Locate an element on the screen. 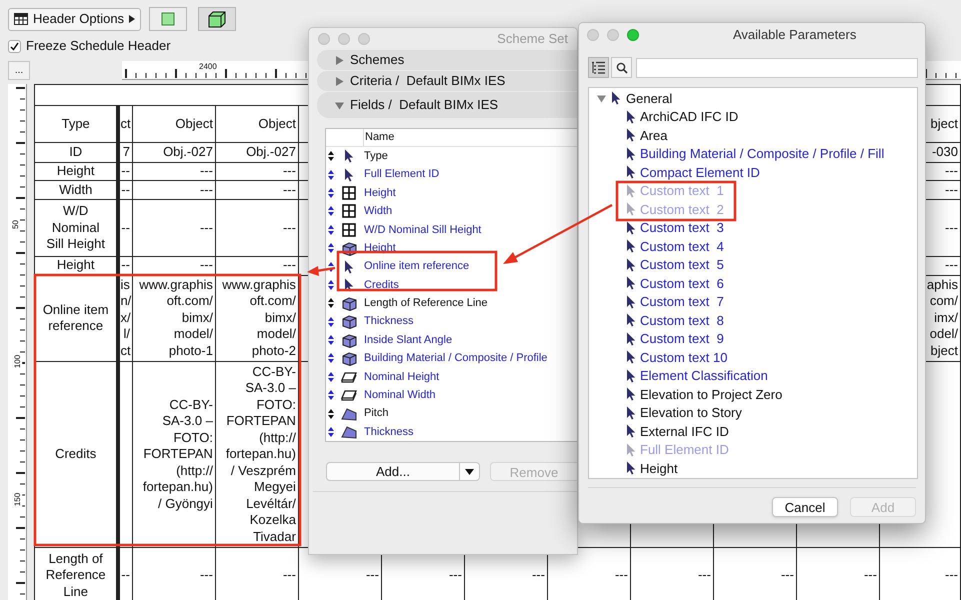 This screenshot has height=600, width=961. parameter-item: Elevation to Project Zero is located at coordinates (704, 394).